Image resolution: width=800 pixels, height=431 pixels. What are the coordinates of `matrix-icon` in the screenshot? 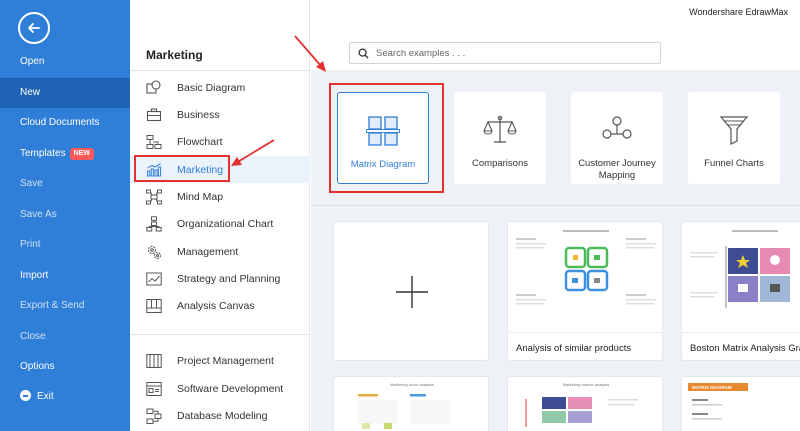 It's located at (383, 131).